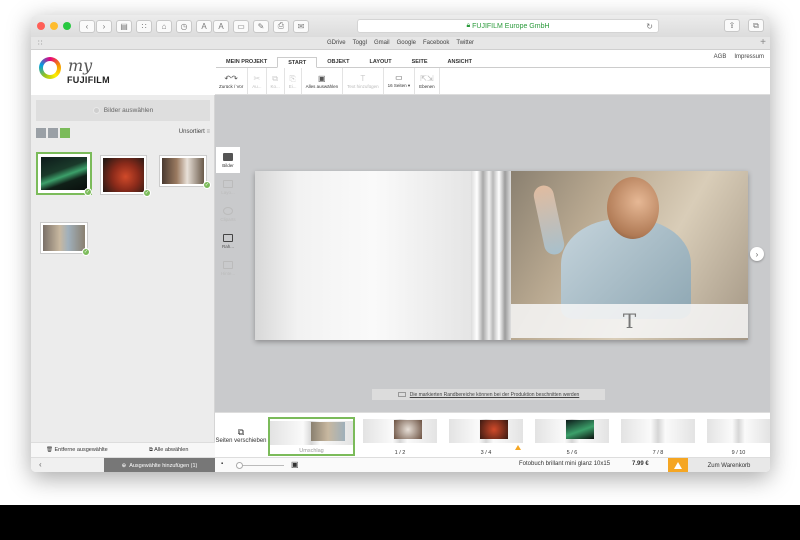 This screenshot has width=800, height=540. Describe the element at coordinates (104, 26) in the screenshot. I see `forward-nav-button: ›` at that location.